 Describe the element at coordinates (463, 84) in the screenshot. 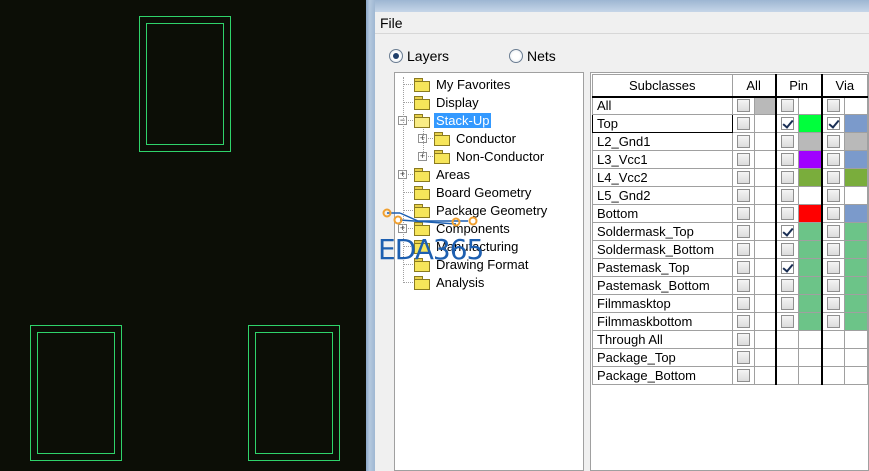

I see `tree-item: My Favorites` at that location.